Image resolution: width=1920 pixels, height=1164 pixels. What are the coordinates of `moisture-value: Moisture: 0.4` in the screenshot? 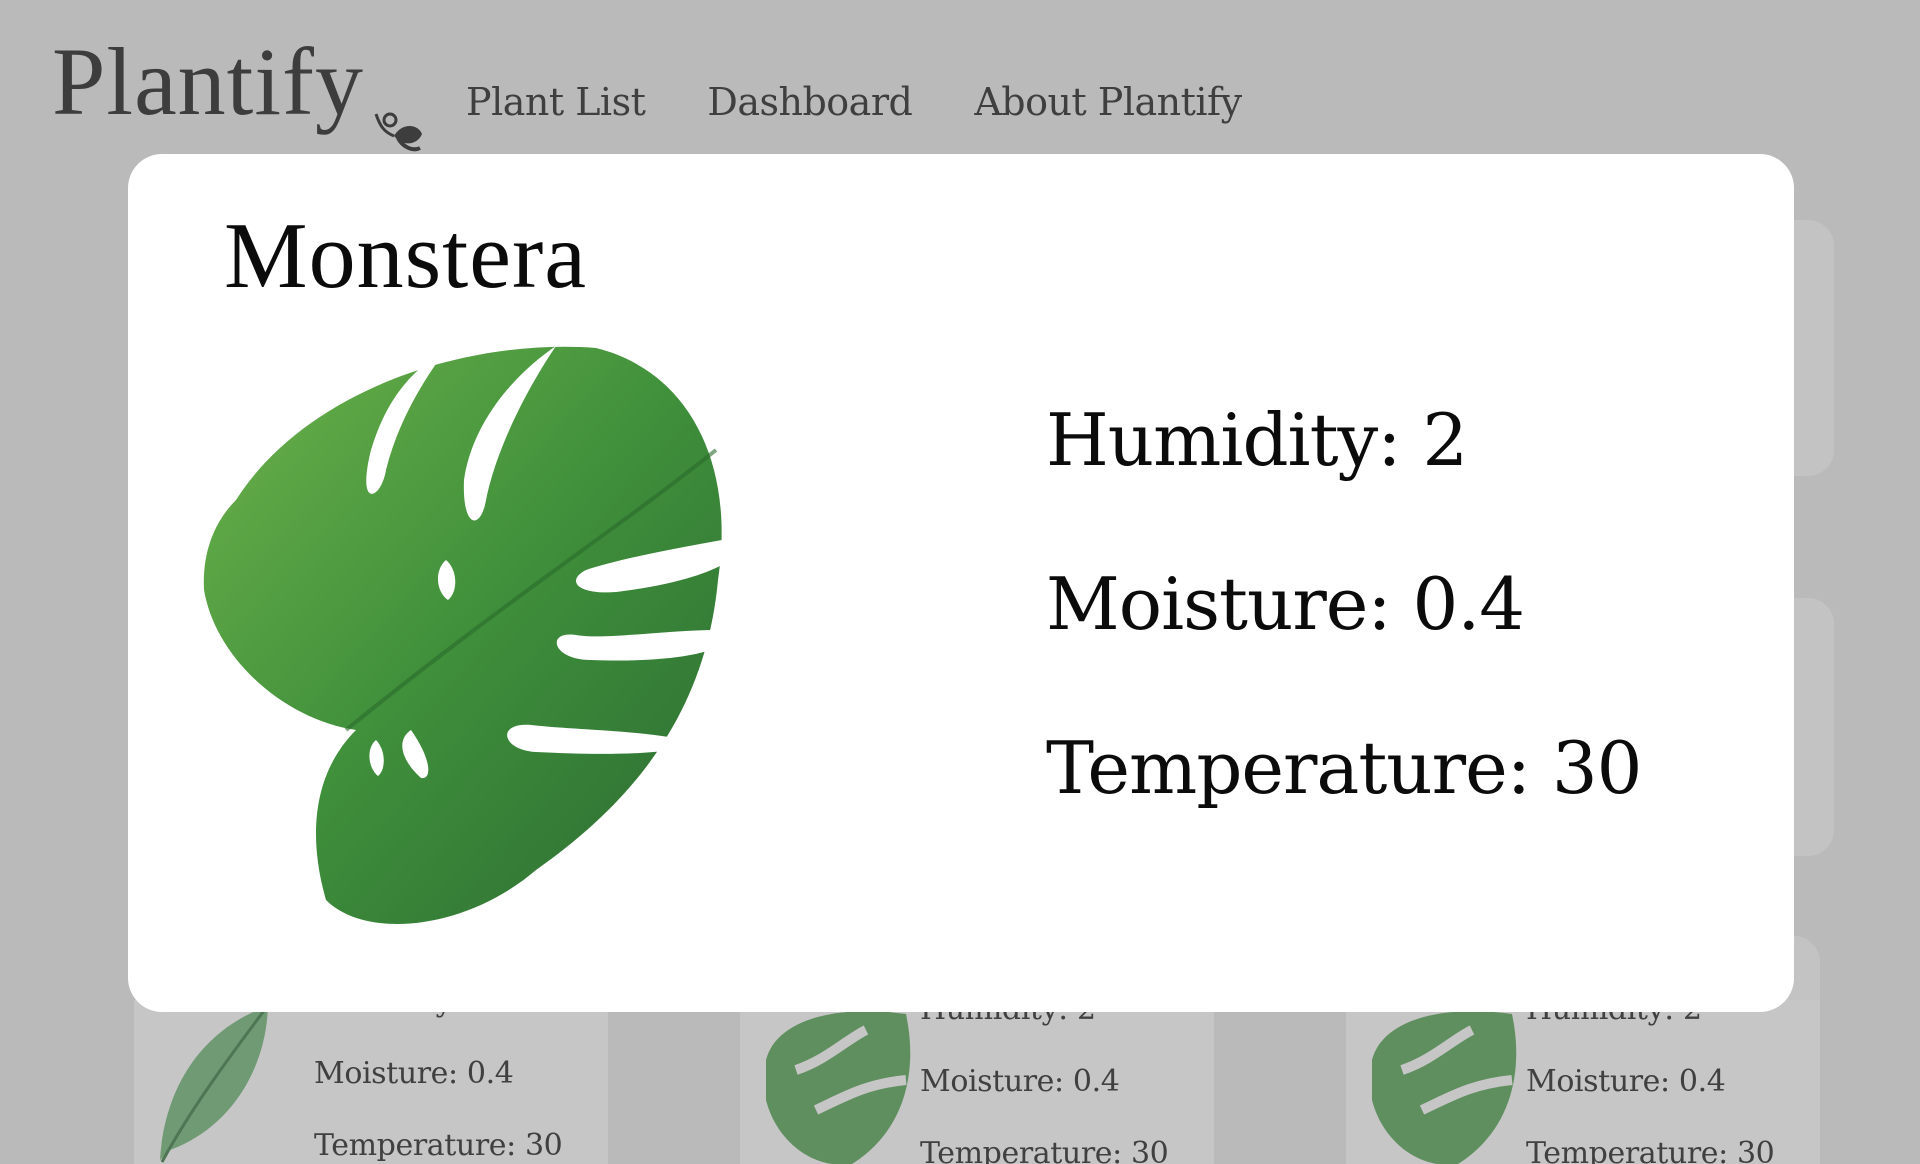 It's located at (1285, 604).